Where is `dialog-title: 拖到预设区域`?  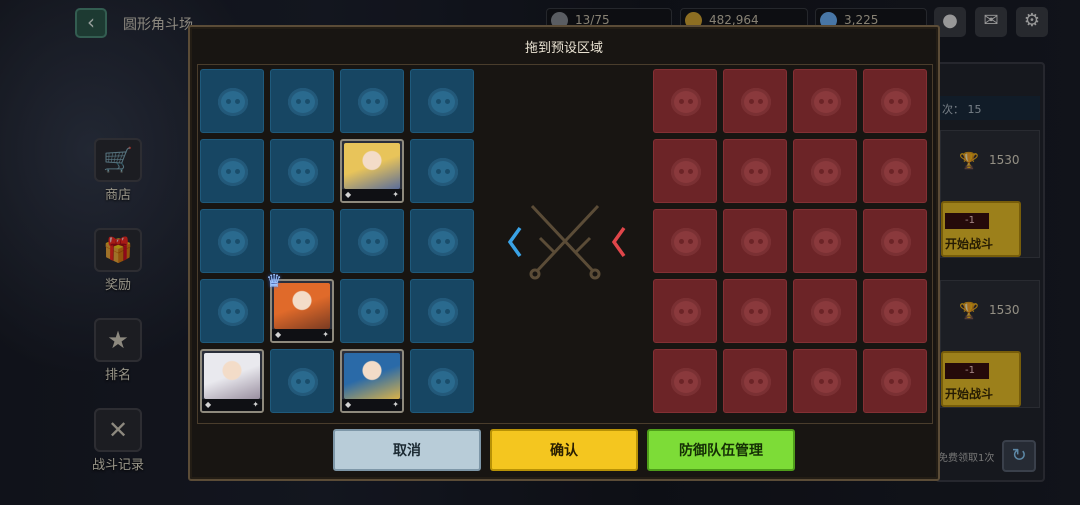 dialog-title: 拖到预设区域 is located at coordinates (563, 48).